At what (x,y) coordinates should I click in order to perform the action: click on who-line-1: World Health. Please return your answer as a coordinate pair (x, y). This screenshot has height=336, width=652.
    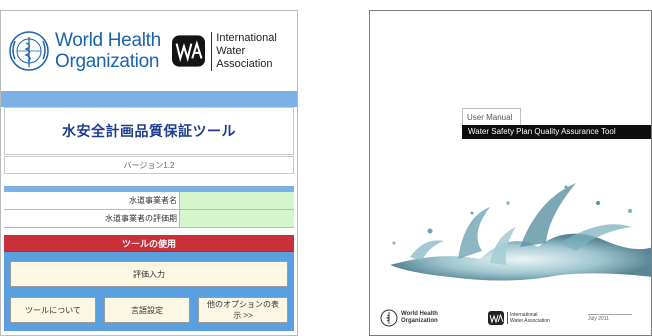
    Looking at the image, I should click on (108, 40).